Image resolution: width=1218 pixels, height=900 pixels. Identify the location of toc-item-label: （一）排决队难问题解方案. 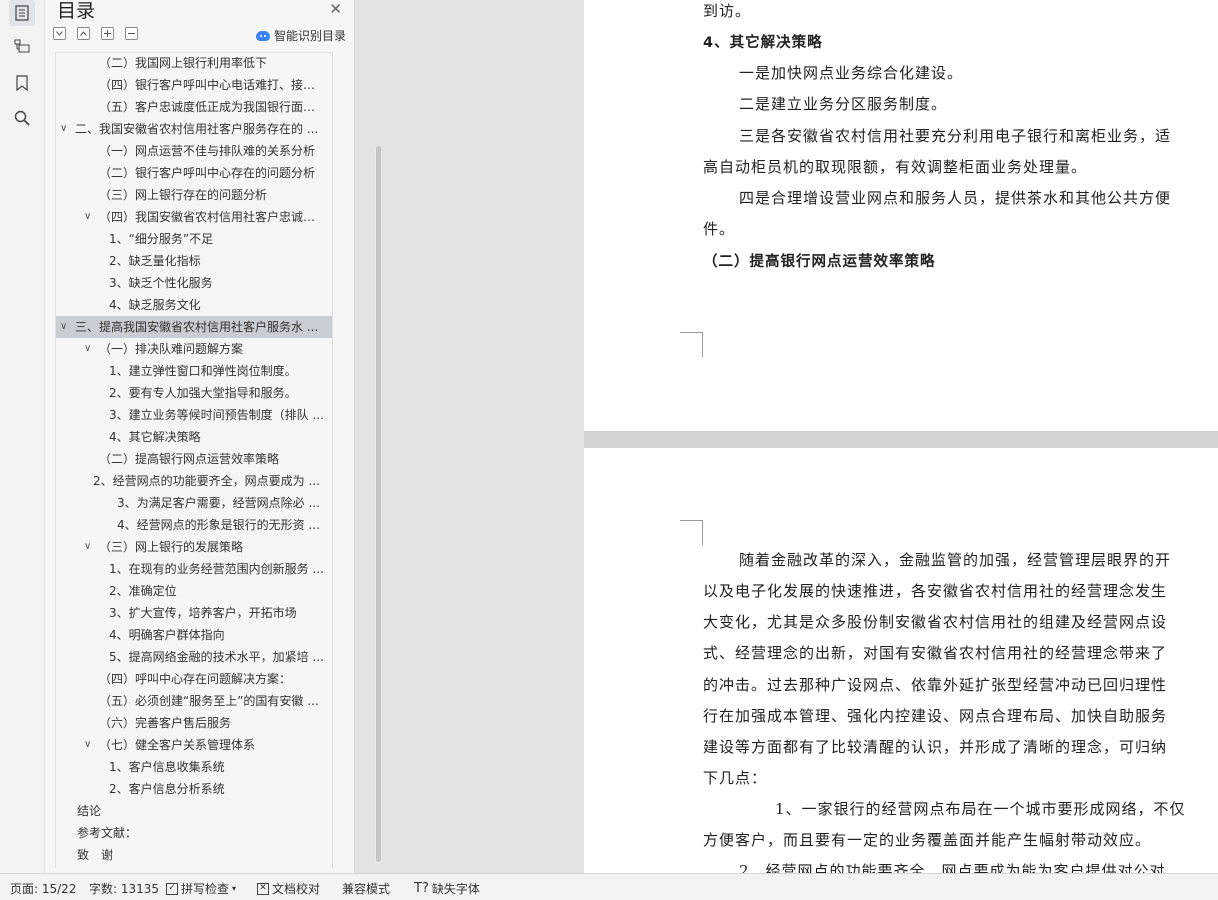
(171, 349).